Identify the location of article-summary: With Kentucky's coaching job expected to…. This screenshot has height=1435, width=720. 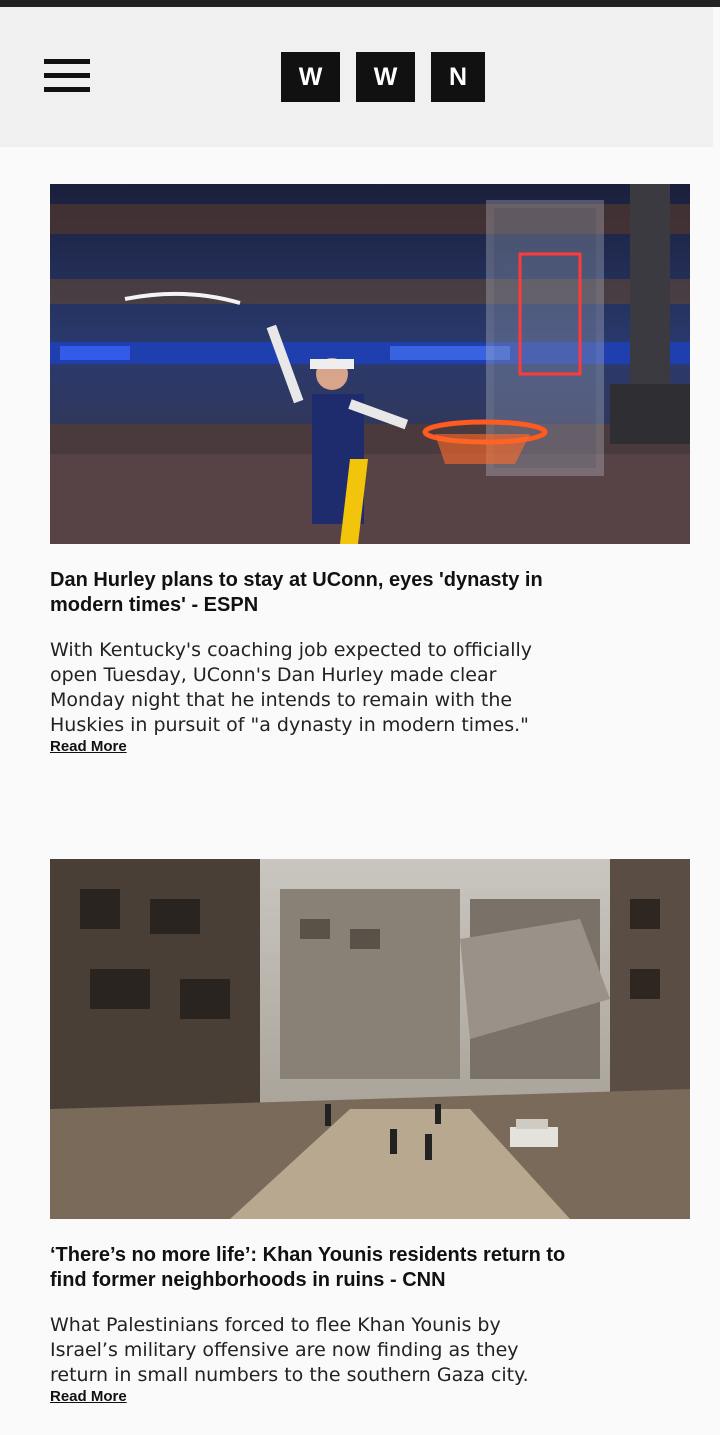
(291, 687).